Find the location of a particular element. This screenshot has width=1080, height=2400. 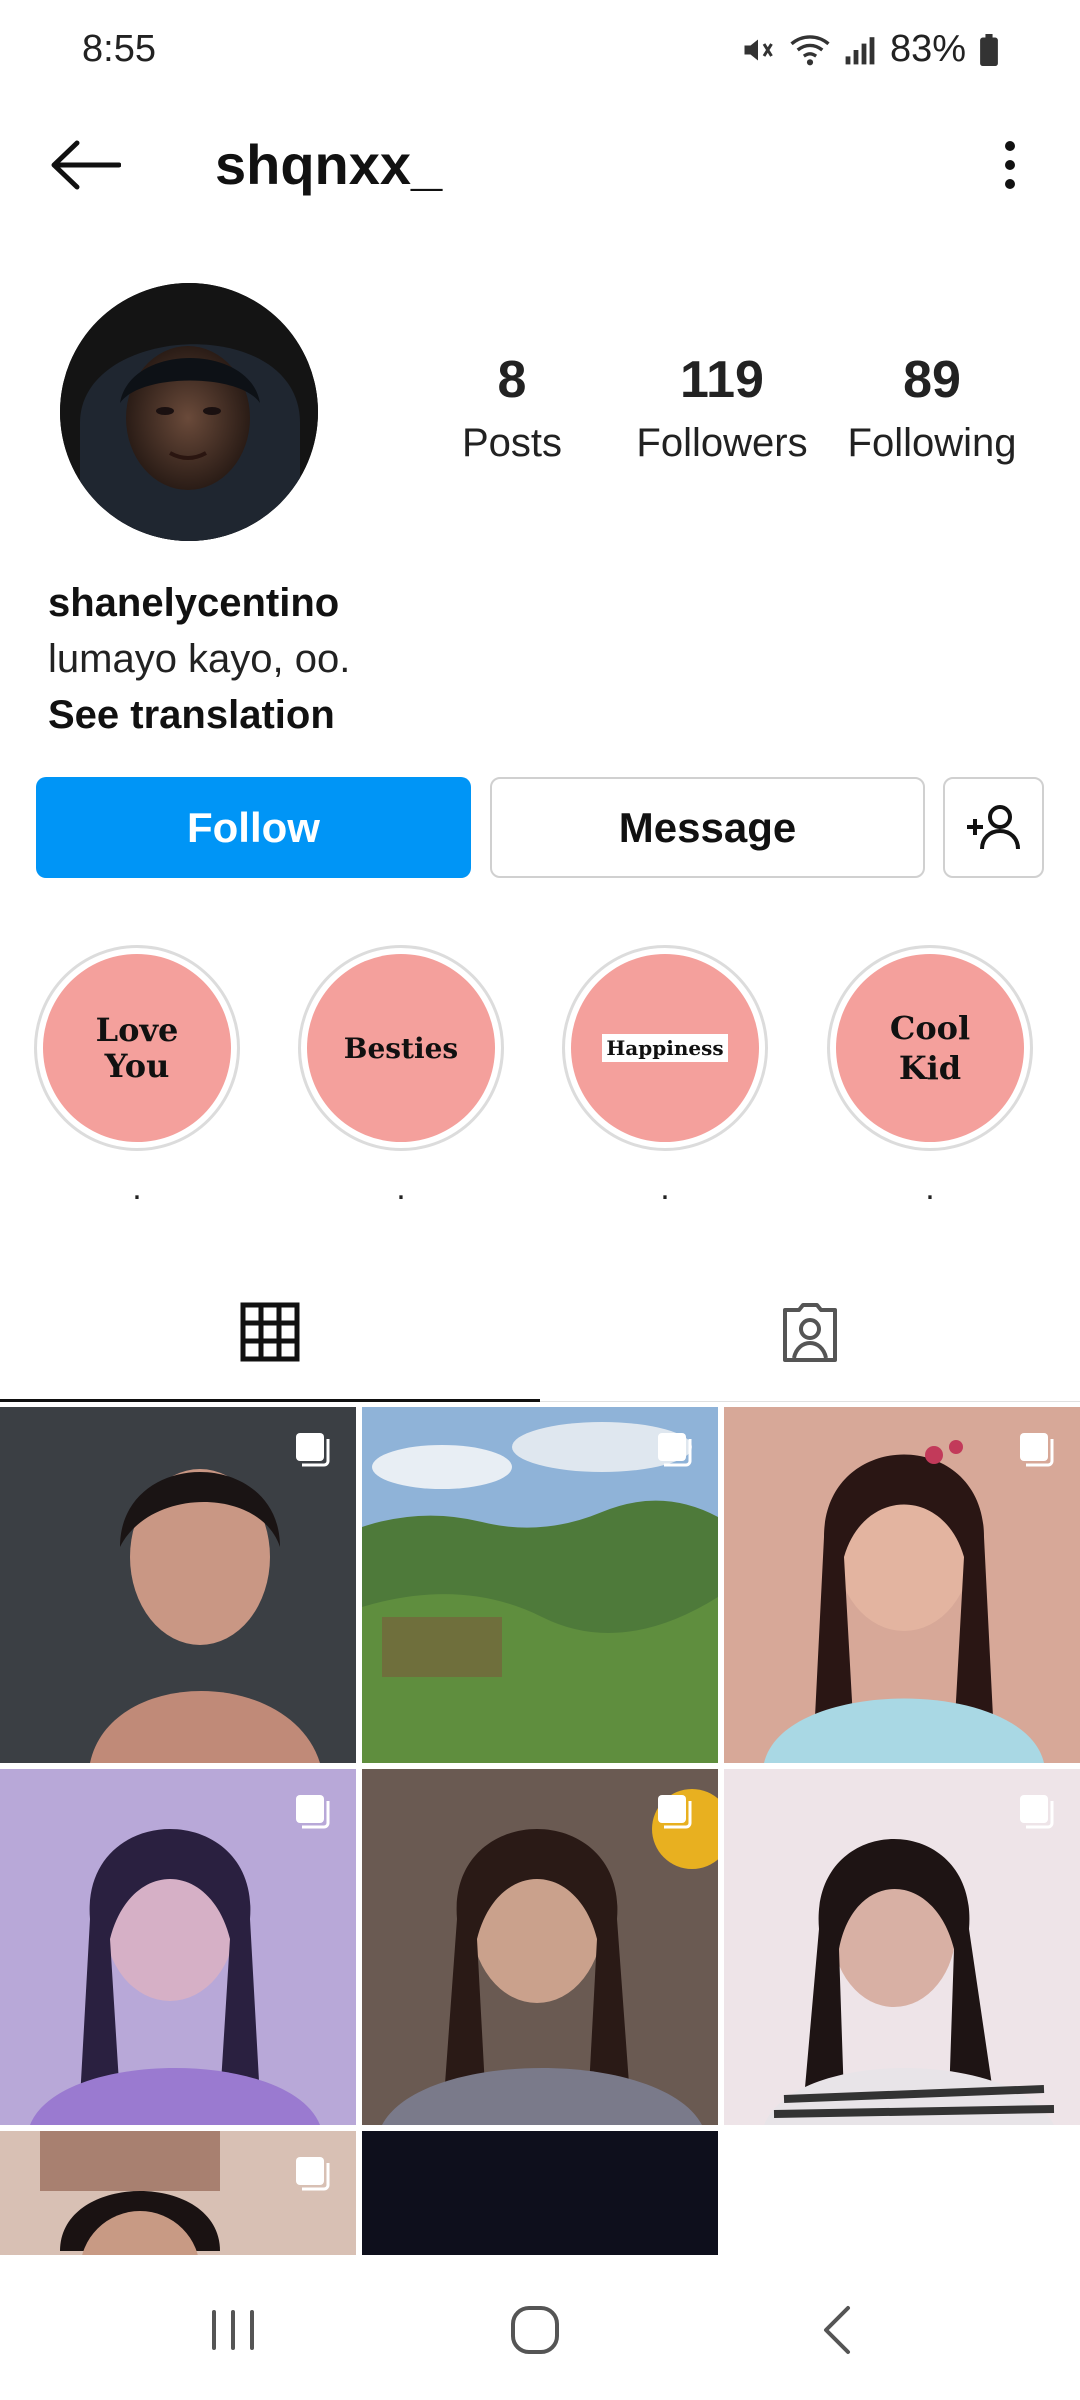

highlight-art-line: Cool is located at coordinates (930, 1028).